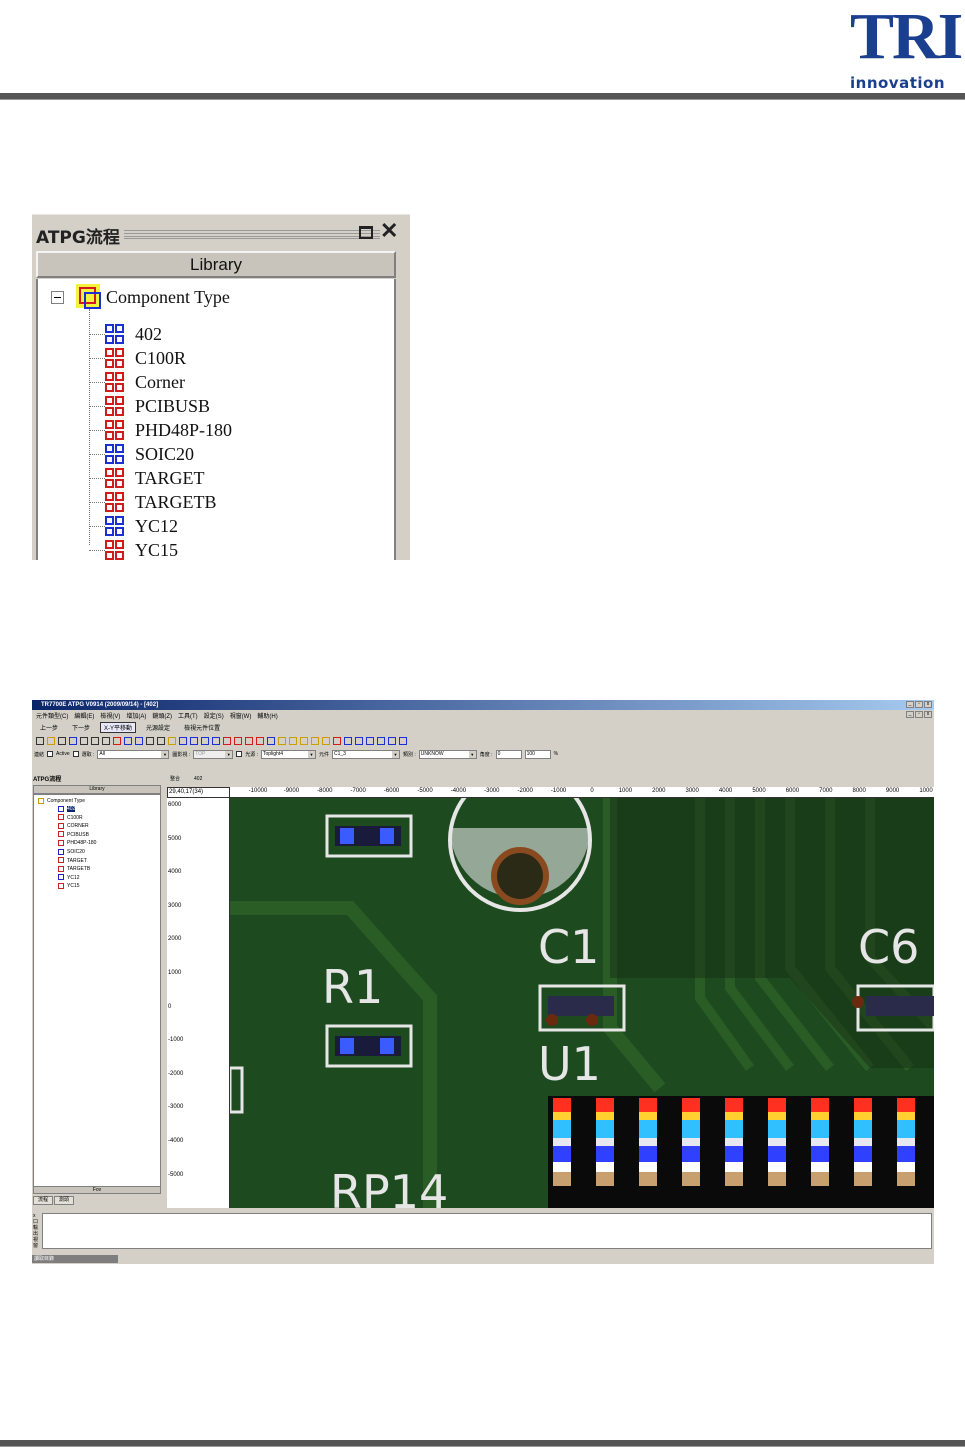 This screenshot has height=1451, width=965. Describe the element at coordinates (133, 754) in the screenshot. I see `select-dropdown: All` at that location.